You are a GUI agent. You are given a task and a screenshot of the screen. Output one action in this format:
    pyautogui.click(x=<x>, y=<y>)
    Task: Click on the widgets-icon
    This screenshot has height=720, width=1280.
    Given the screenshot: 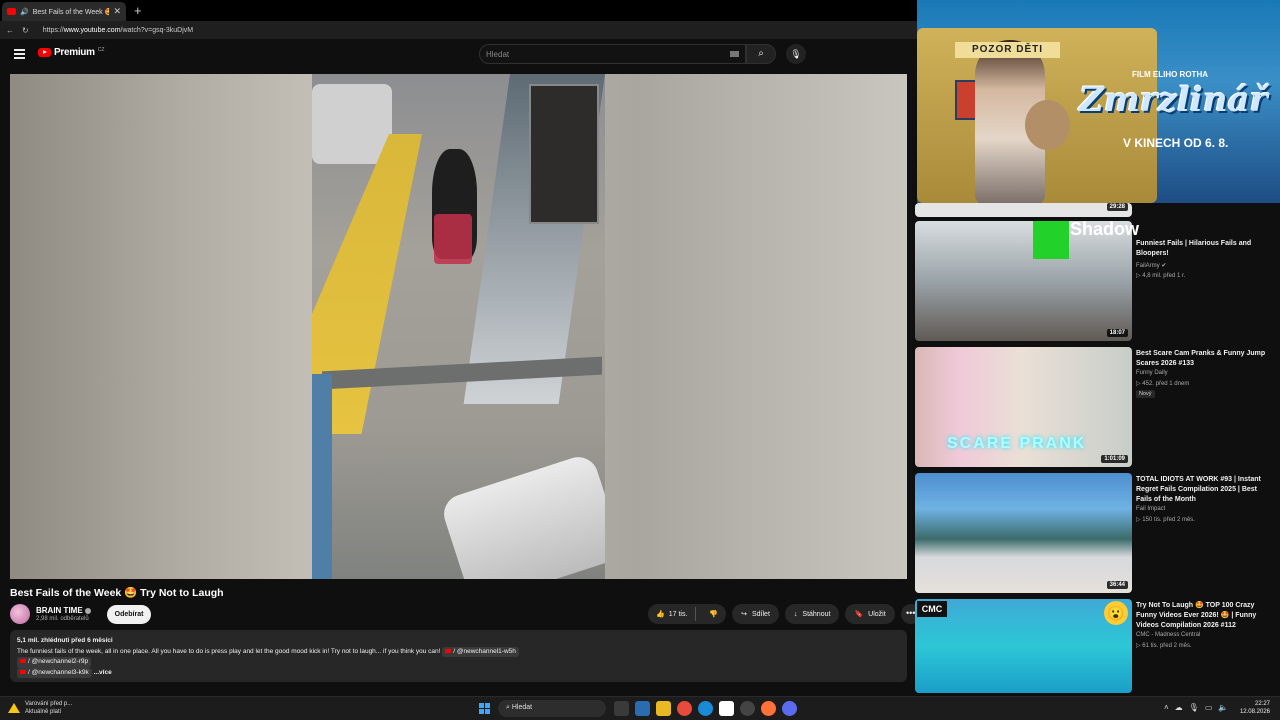 What is the action you would take?
    pyautogui.click(x=642, y=708)
    